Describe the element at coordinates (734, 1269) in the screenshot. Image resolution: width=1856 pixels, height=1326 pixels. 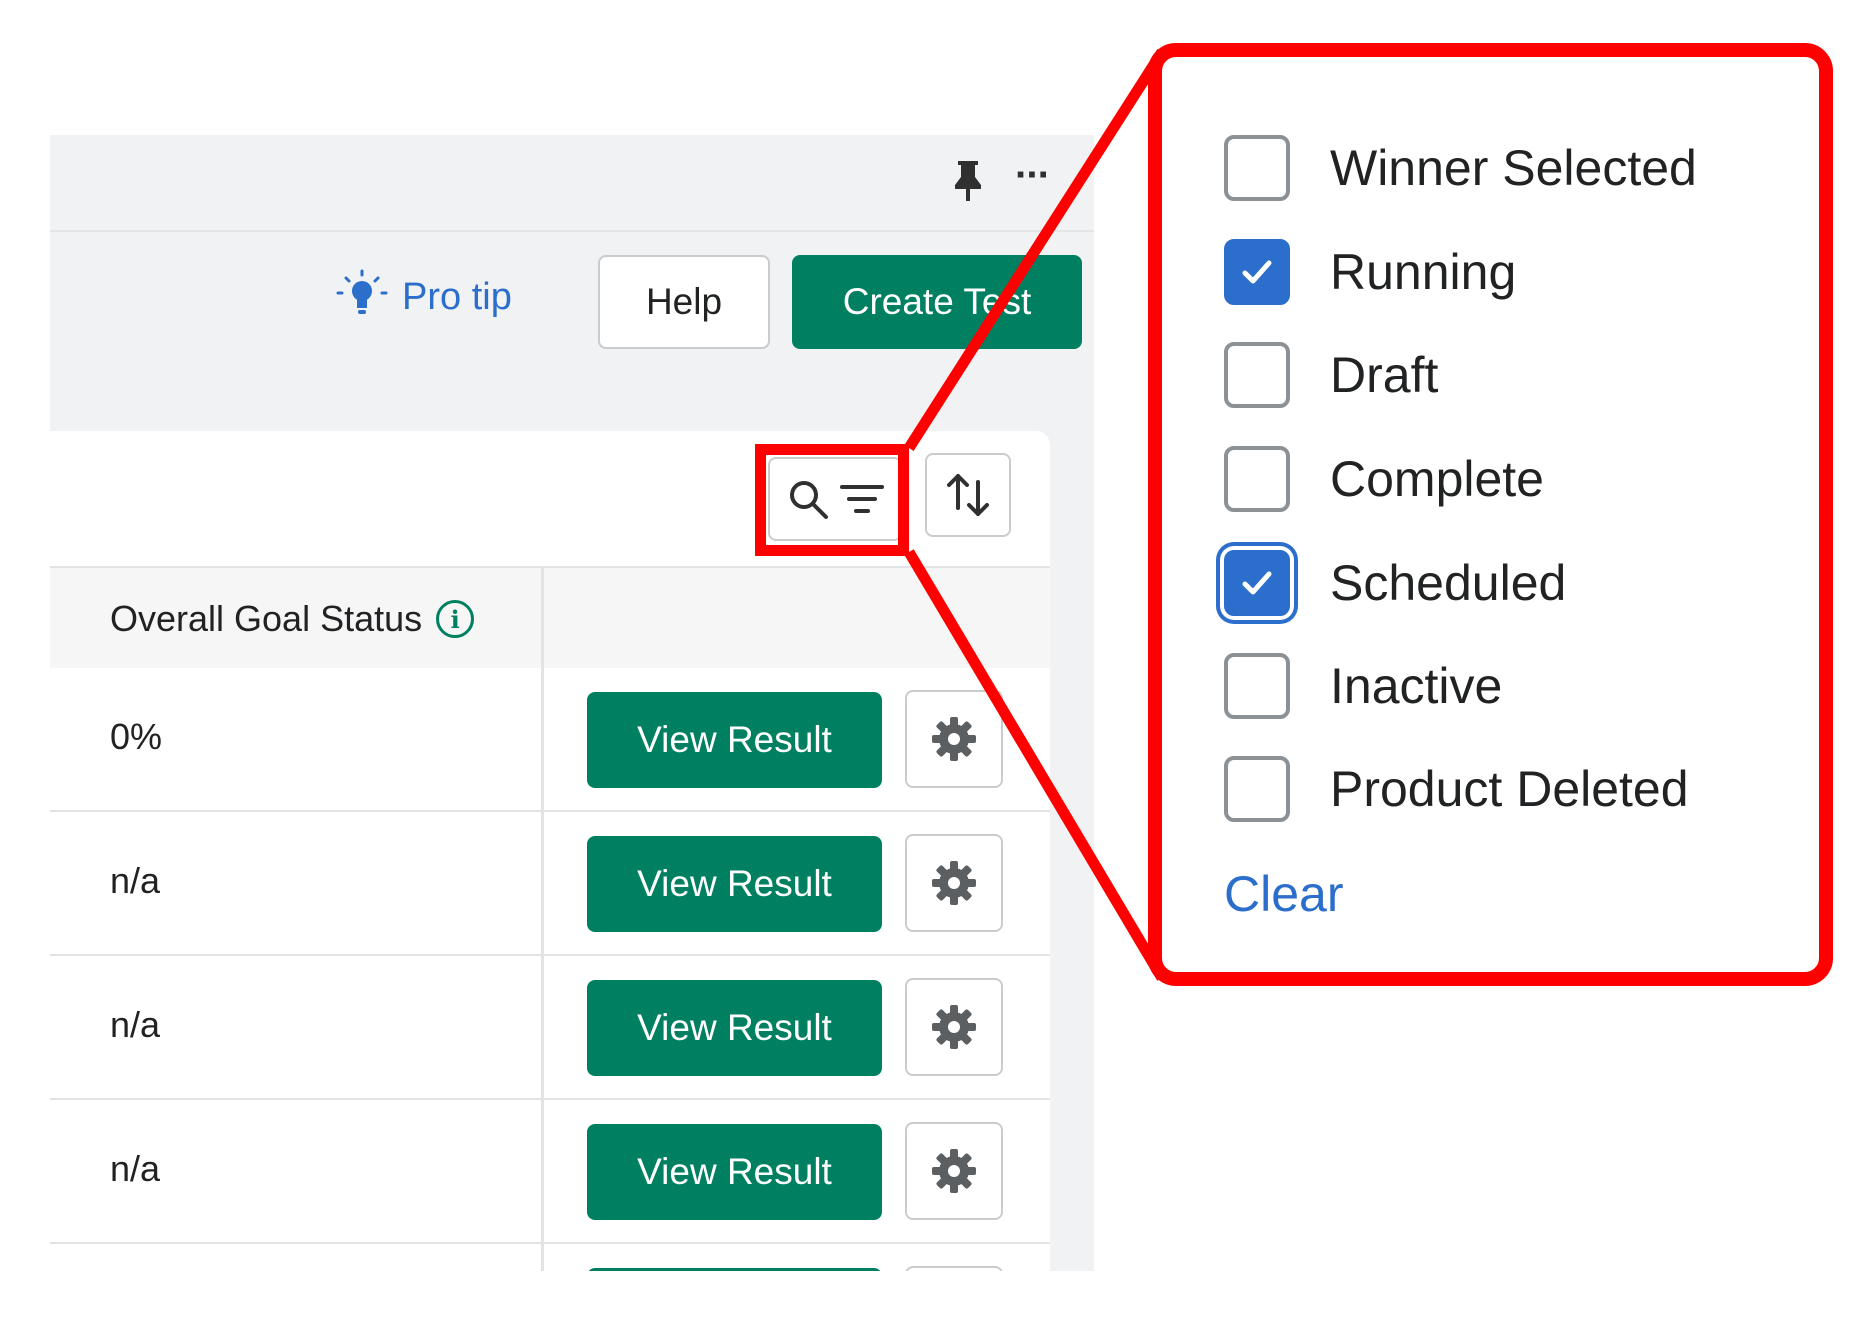
I see `view-result-button-partial` at that location.